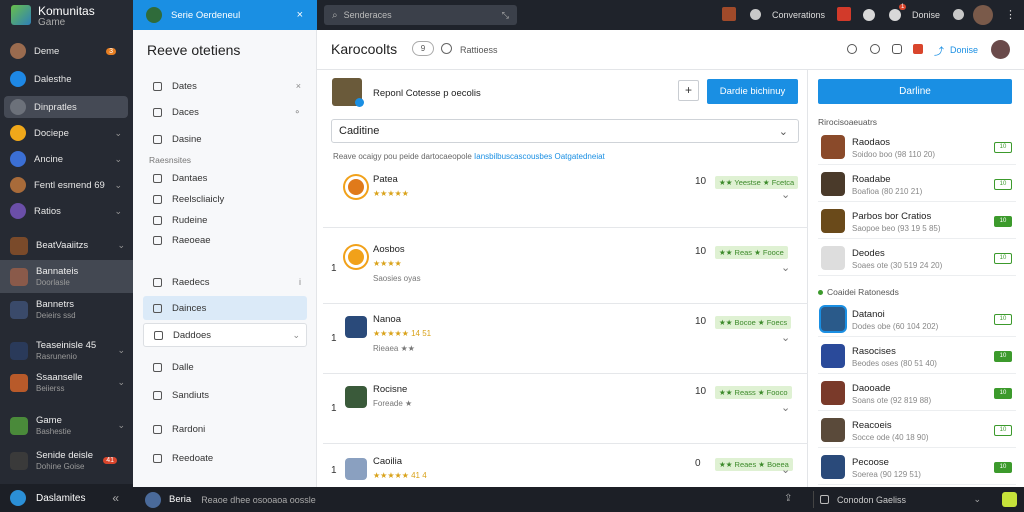  I want to click on settings-icon, so click(755, 14).